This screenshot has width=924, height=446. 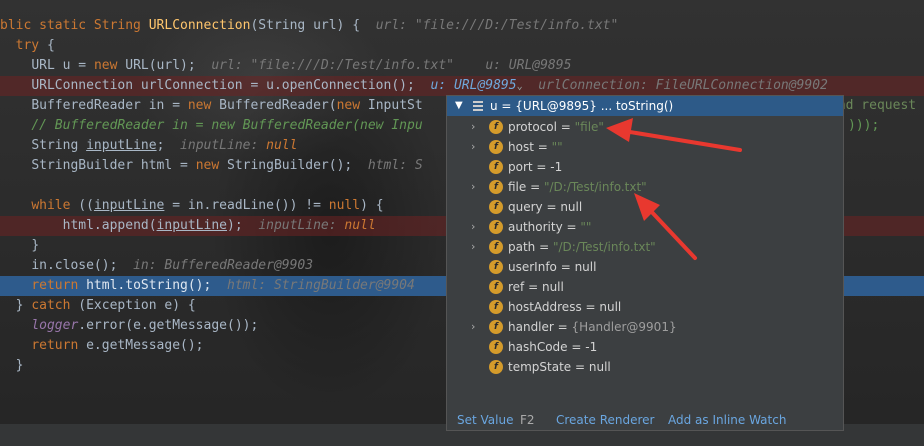 I want to click on field-row-file: › f file = "/D:/Test/info.txt", so click(x=645, y=187).